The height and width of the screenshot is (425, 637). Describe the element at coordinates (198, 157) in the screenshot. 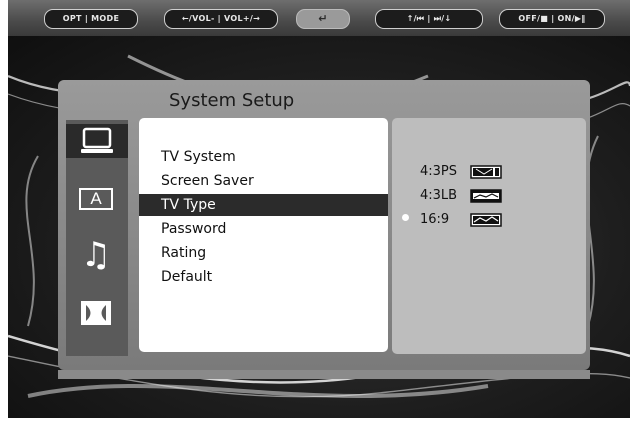

I see `menu-item-tv-system: TV System` at that location.